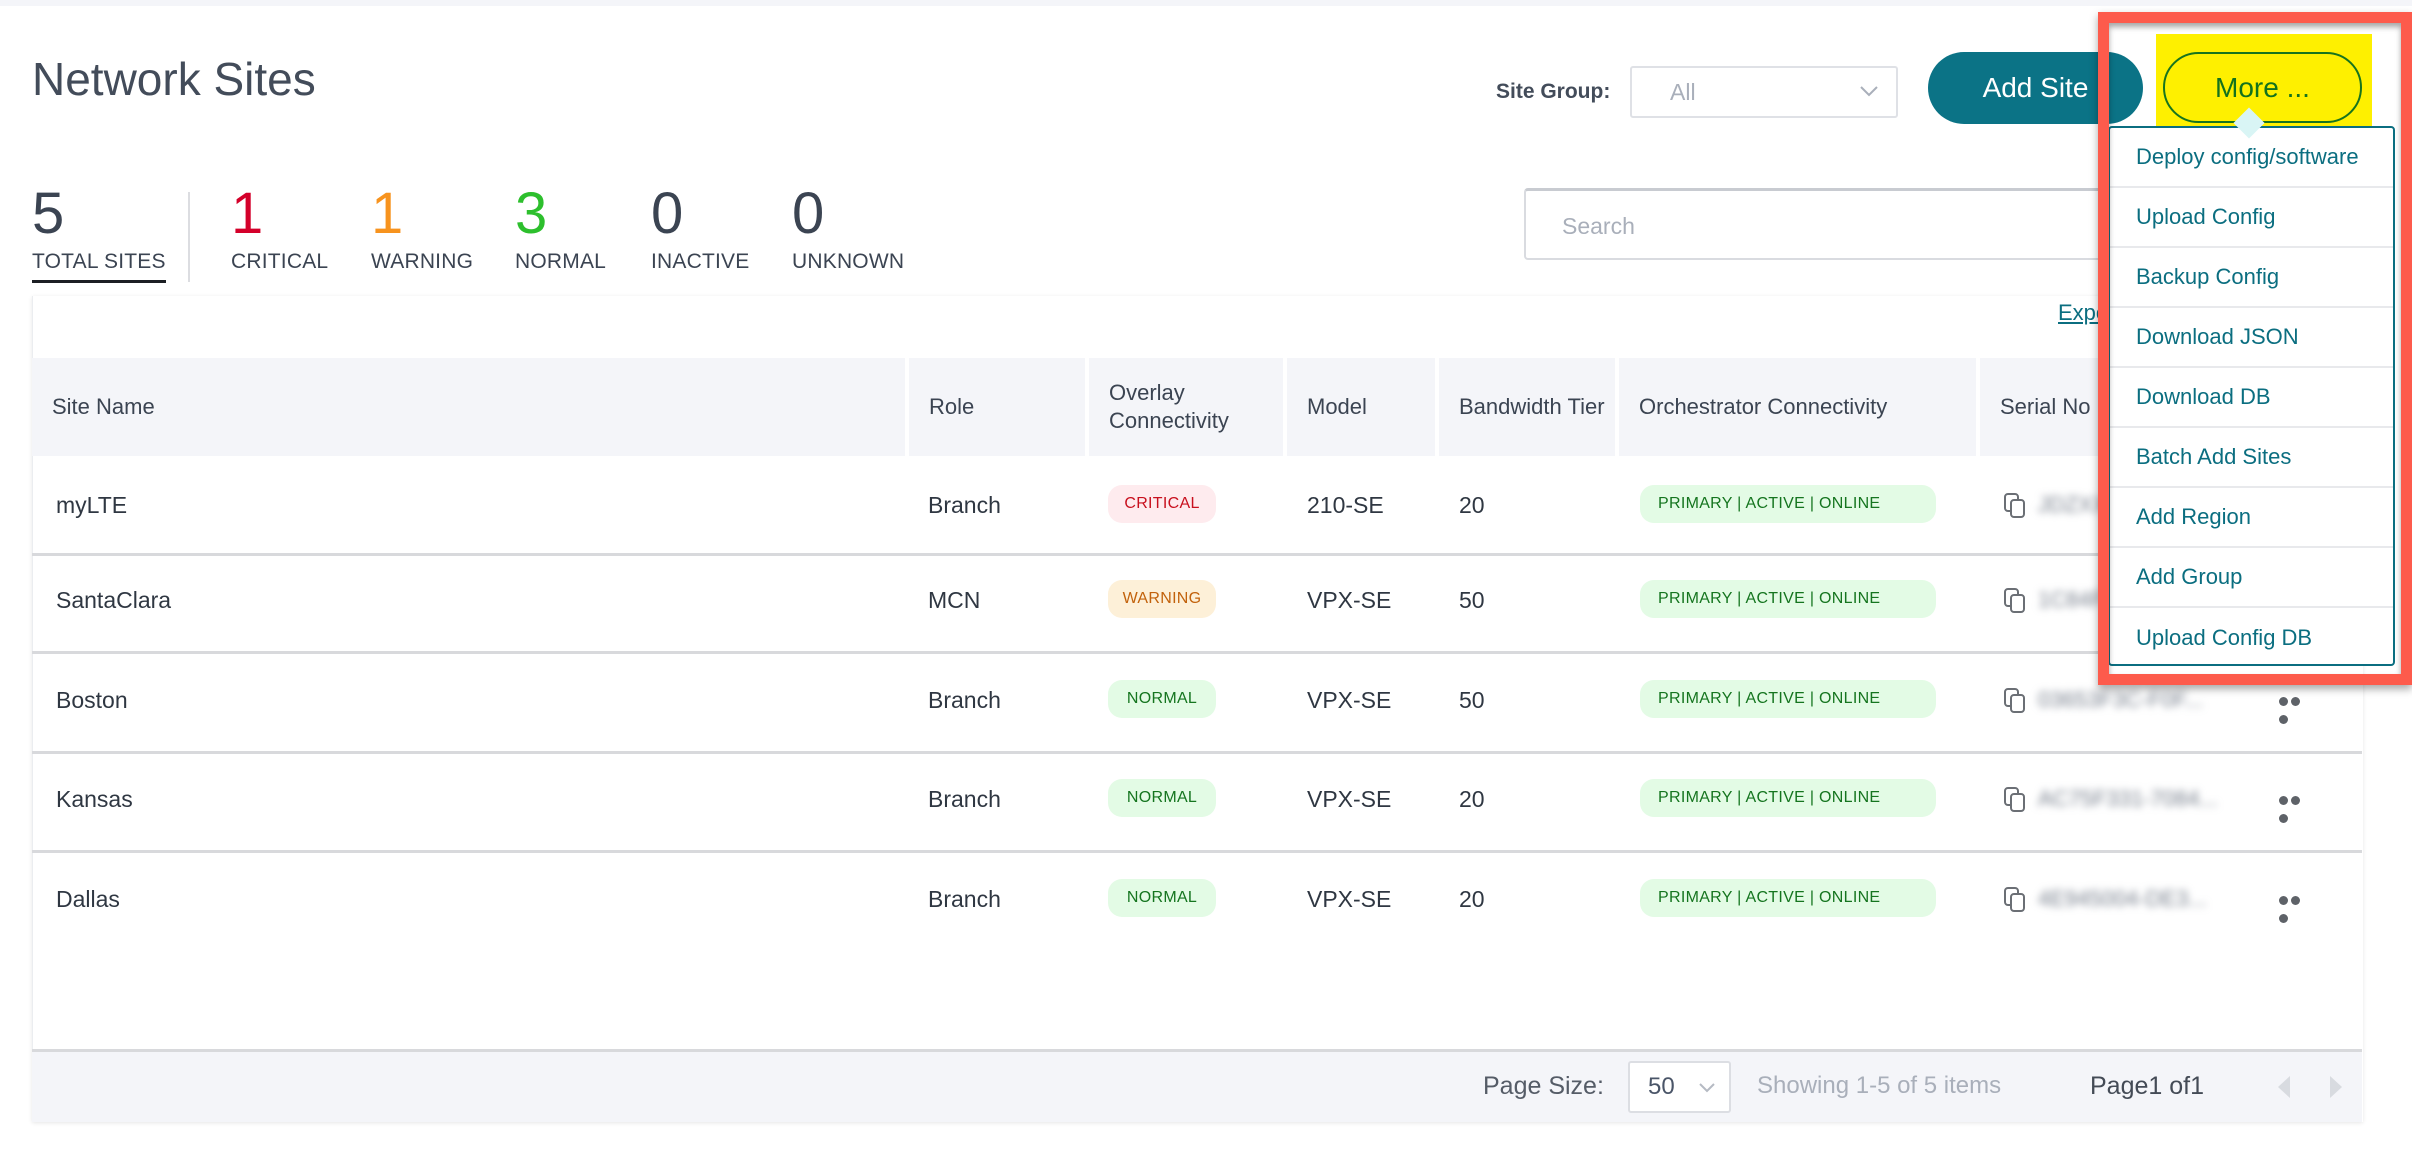 The image size is (2412, 1160). Describe the element at coordinates (1162, 599) in the screenshot. I see `overlay-status-badge: WARNING` at that location.